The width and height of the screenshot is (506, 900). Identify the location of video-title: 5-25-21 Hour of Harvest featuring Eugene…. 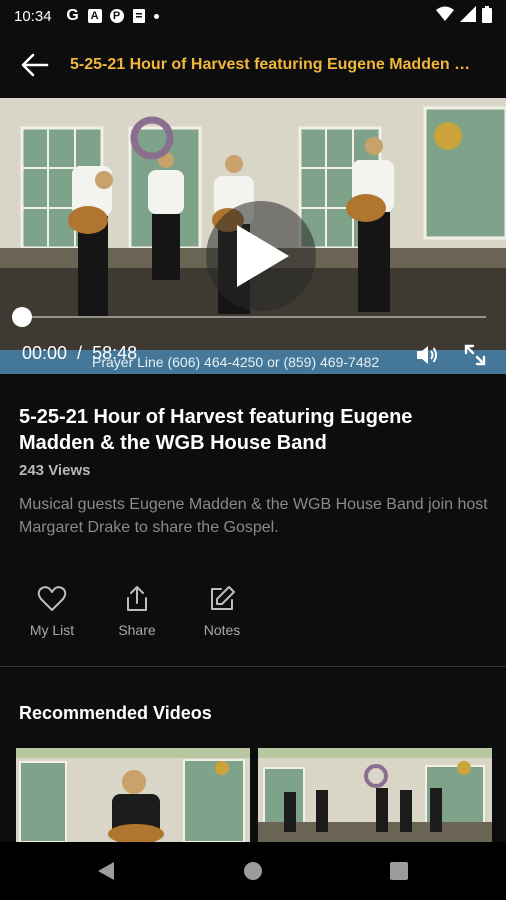
(216, 430).